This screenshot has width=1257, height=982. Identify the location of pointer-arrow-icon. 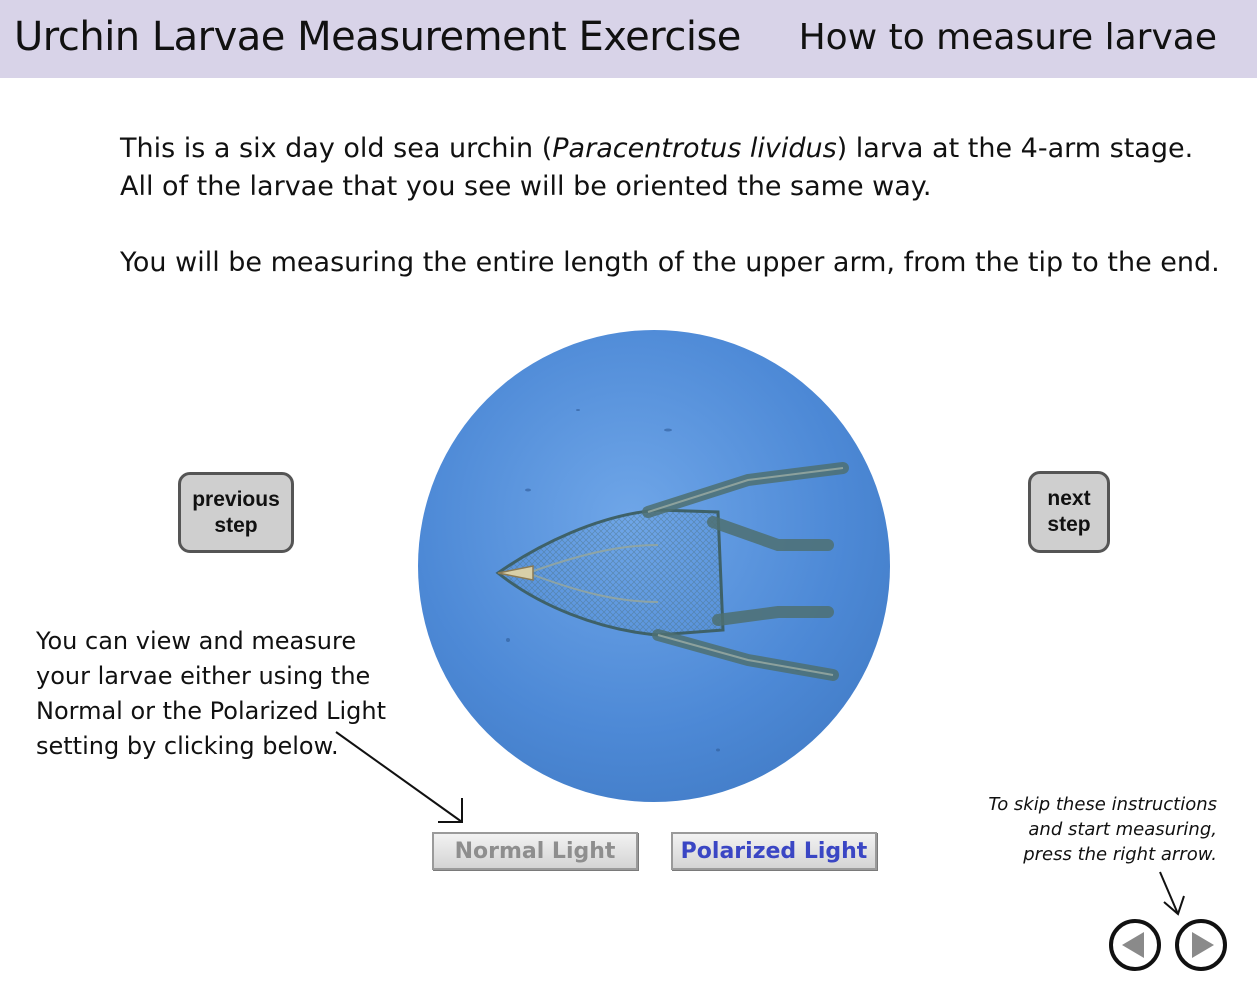
(399, 777).